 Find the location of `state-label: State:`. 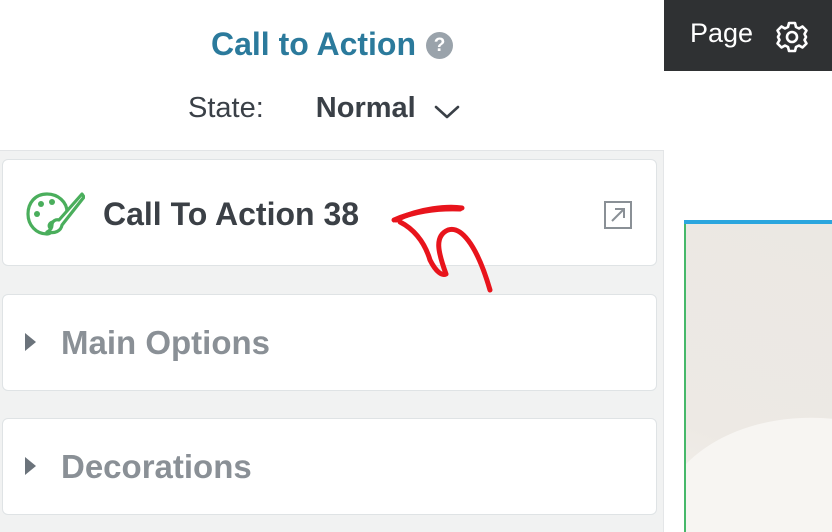

state-label: State: is located at coordinates (226, 108).